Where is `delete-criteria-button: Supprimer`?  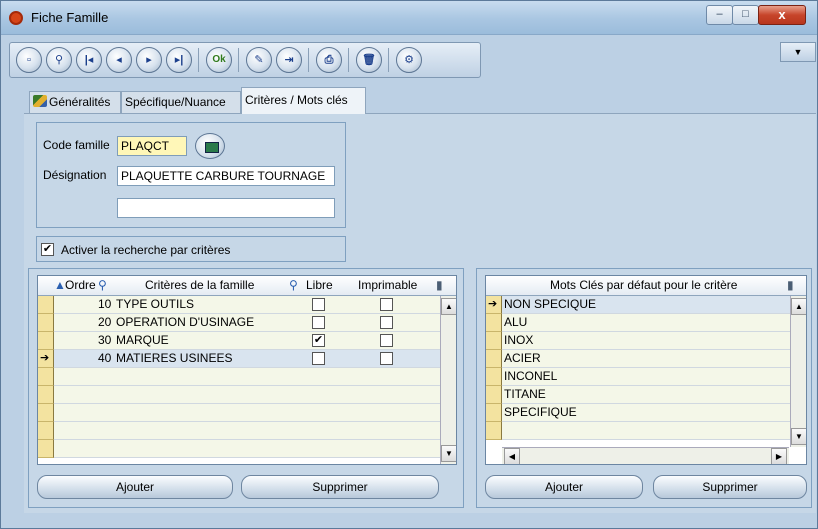
delete-criteria-button: Supprimer is located at coordinates (340, 487).